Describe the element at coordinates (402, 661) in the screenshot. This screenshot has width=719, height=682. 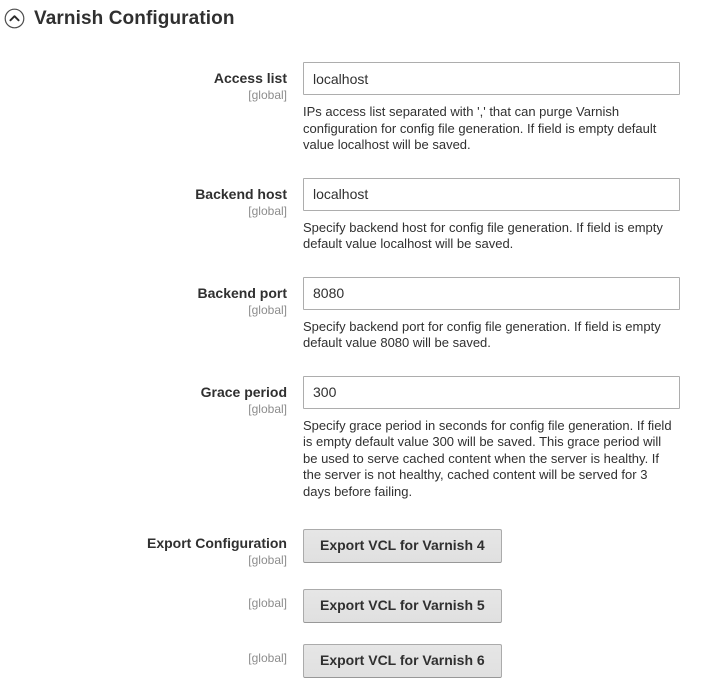
I see `export-vcl-varnish-6-button: Export VCL for Varnish 6` at that location.